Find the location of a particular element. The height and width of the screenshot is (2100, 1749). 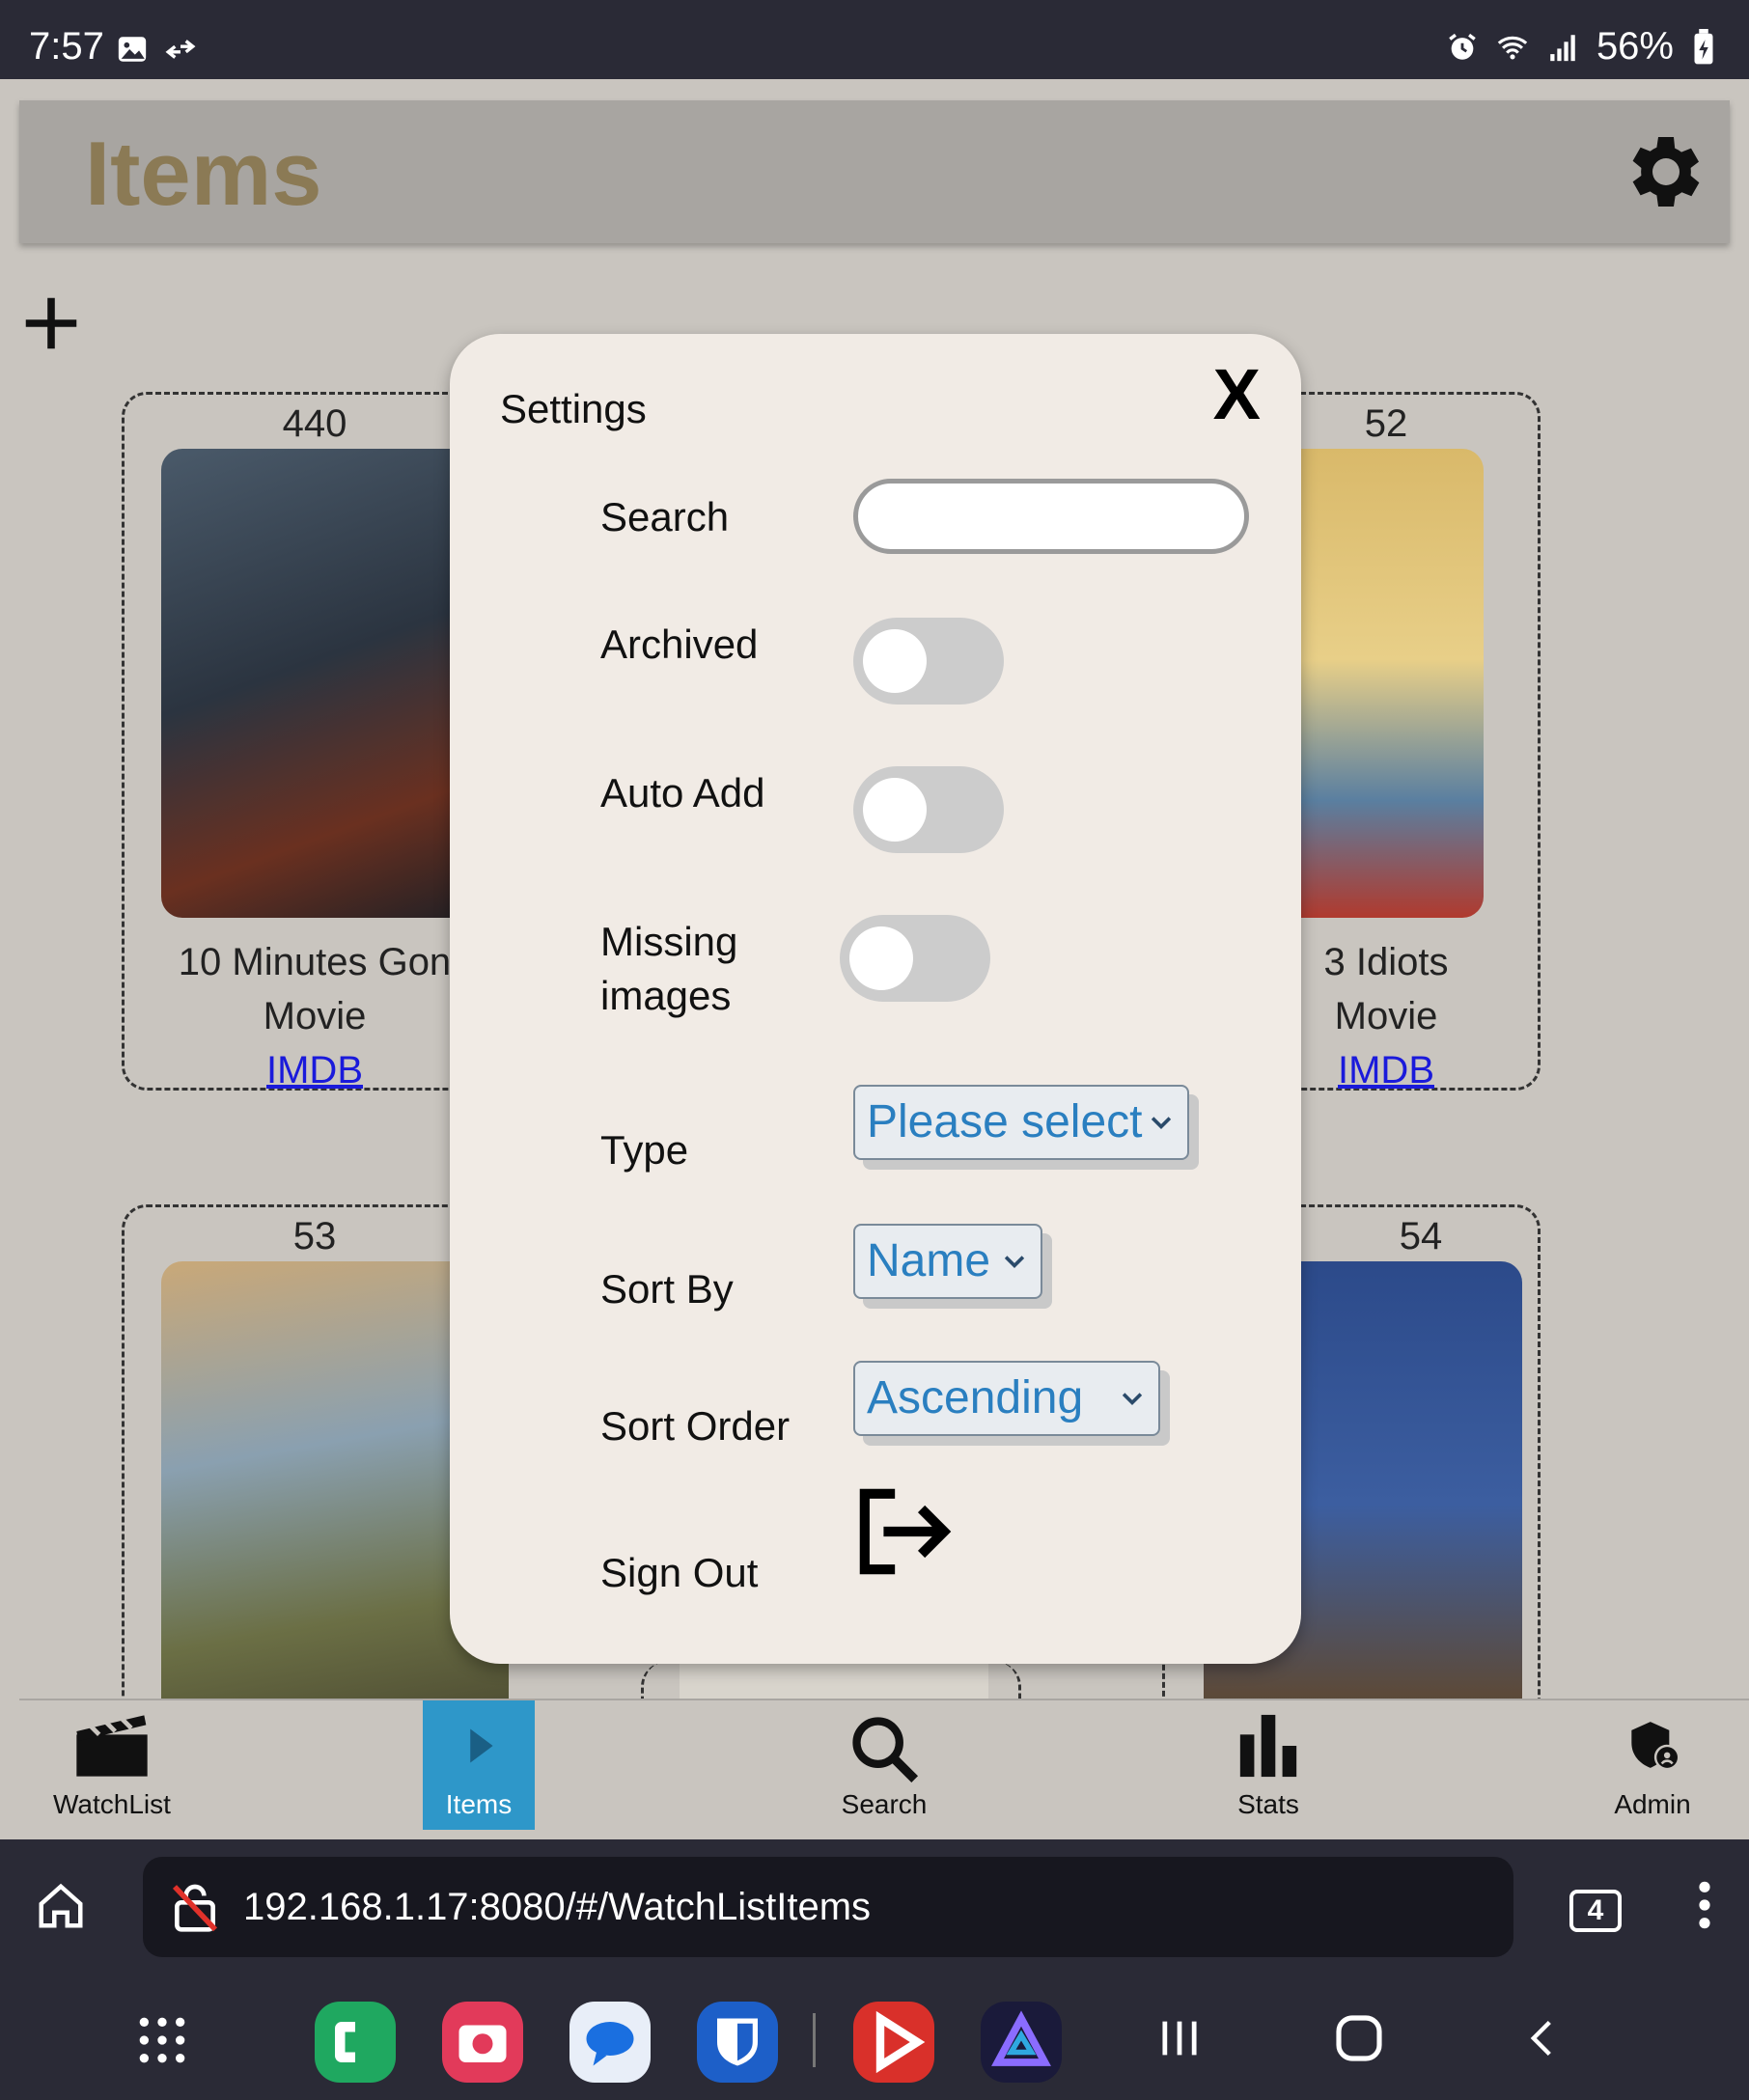

type-select-value: Please select is located at coordinates (1005, 1121).